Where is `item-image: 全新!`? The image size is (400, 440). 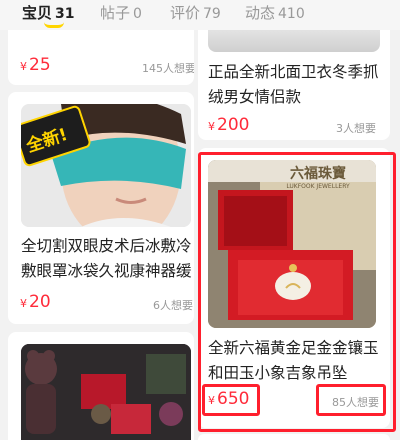 item-image: 全新! is located at coordinates (106, 165).